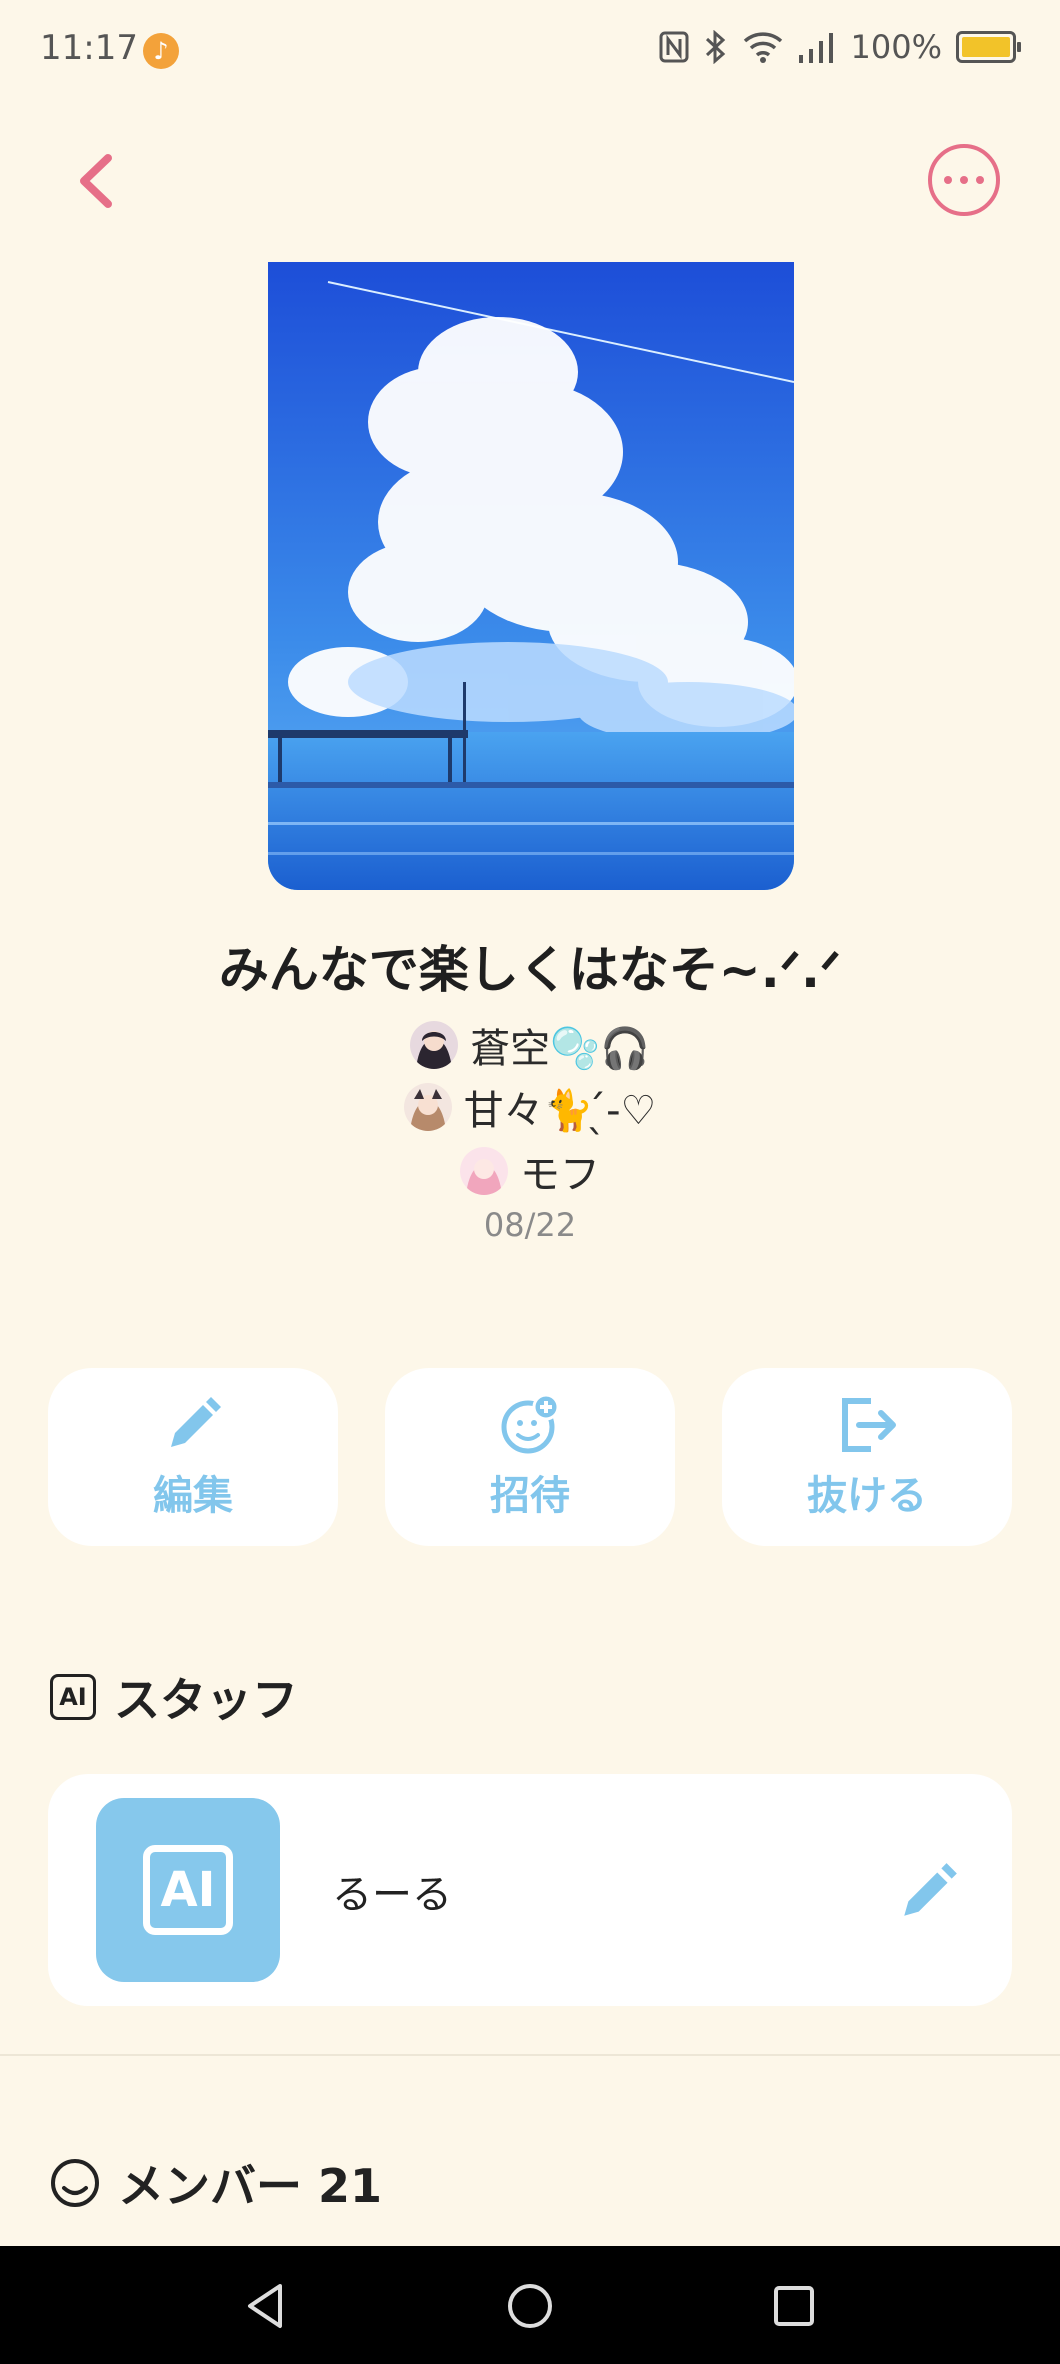  I want to click on music-icon: ♪, so click(161, 51).